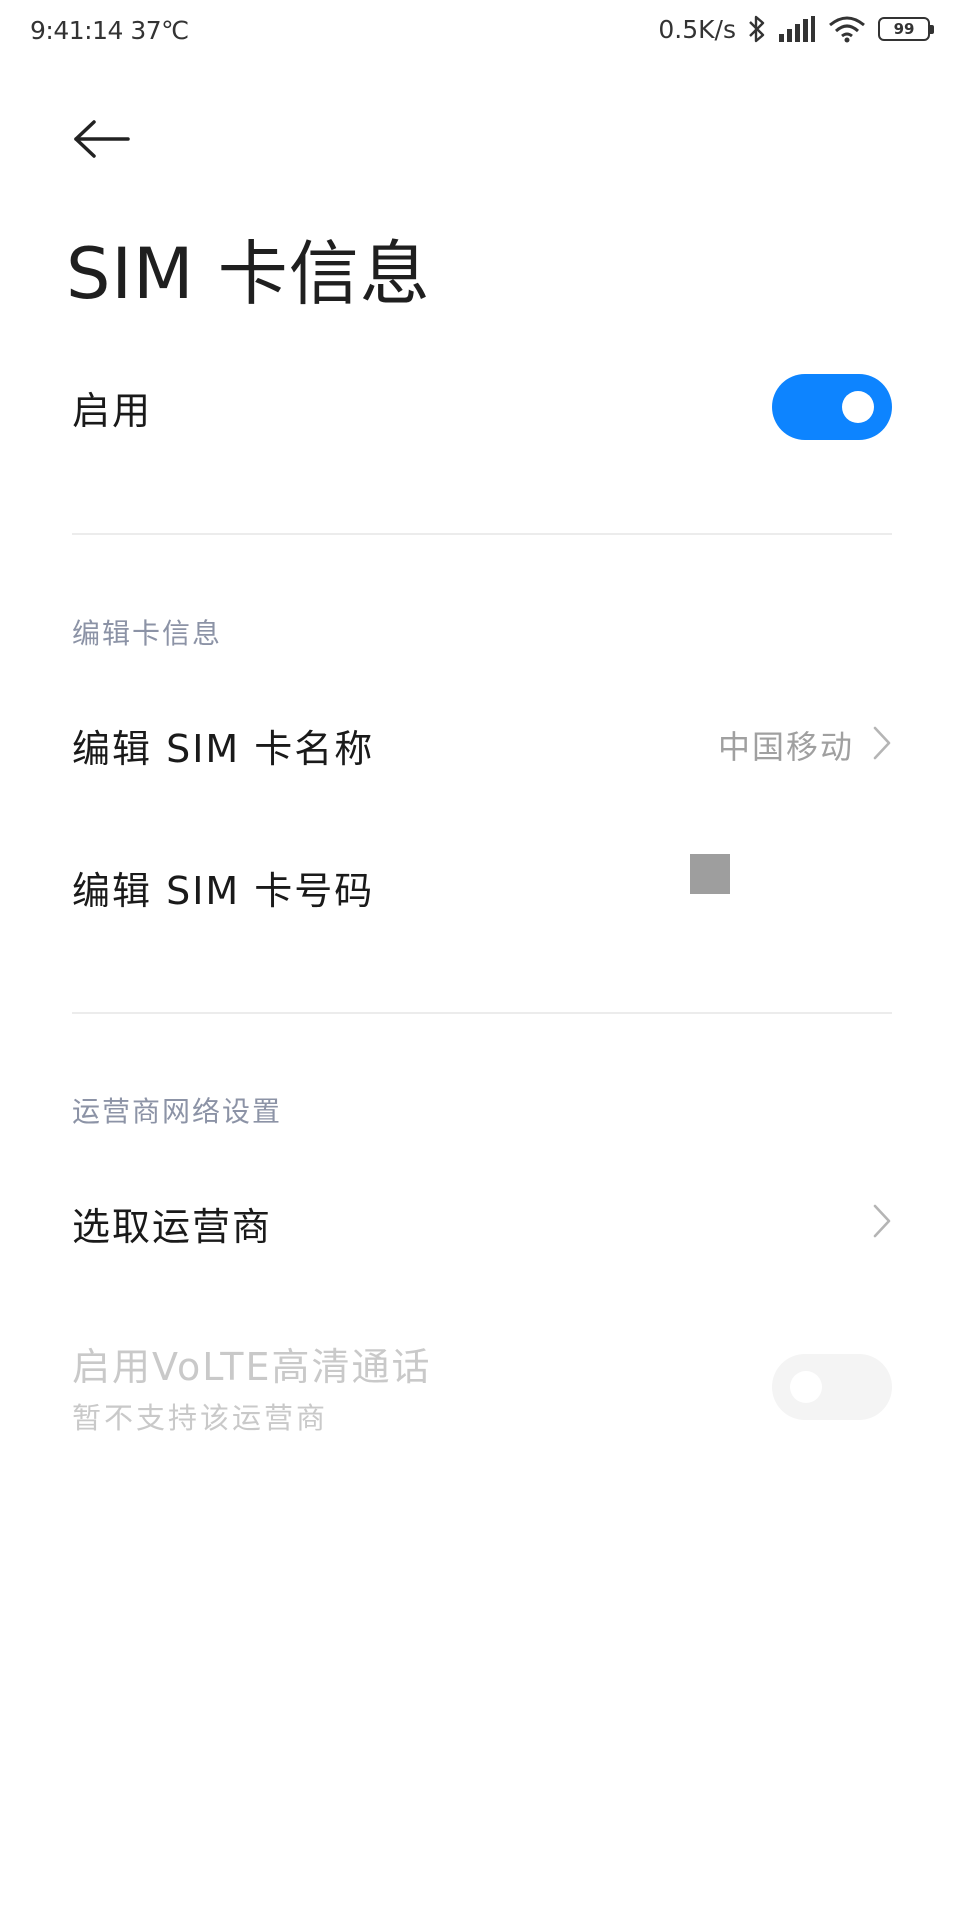  I want to click on back-button, so click(102, 139).